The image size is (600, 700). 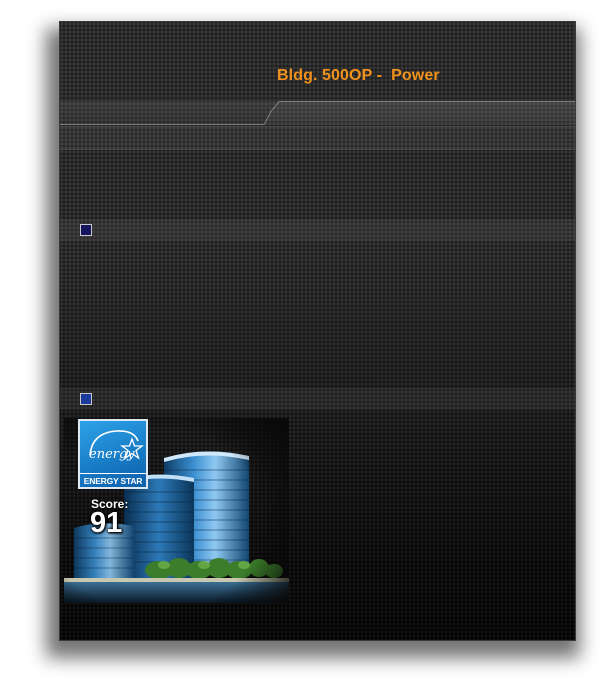 What do you see at coordinates (113, 479) in the screenshot?
I see `energy-star-label: ENERGY STAR` at bounding box center [113, 479].